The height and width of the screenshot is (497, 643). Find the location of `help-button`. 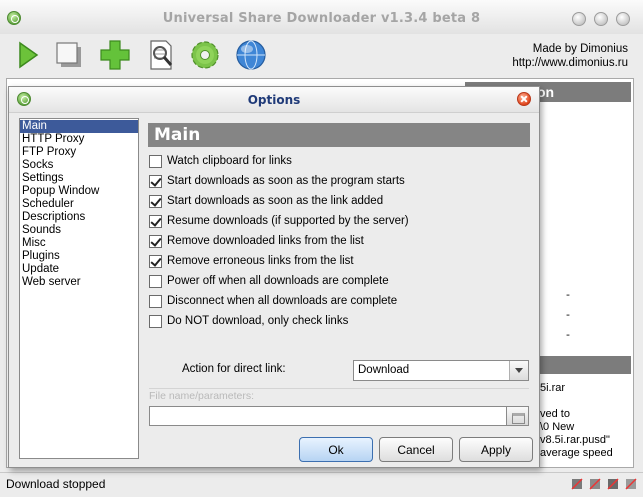

help-button is located at coordinates (251, 55).